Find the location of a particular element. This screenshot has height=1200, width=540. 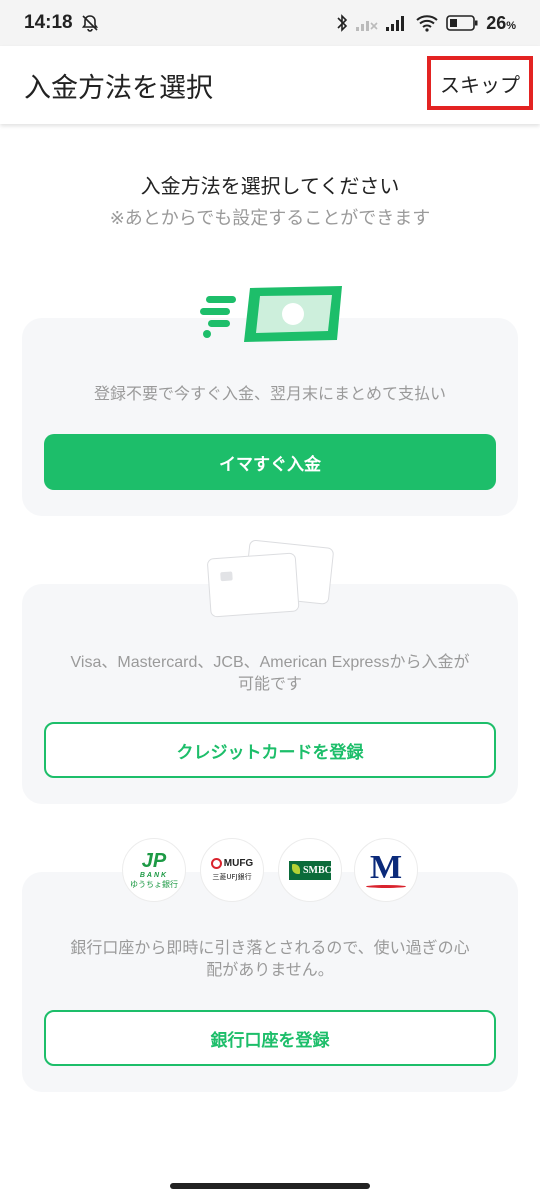

register-bank-account-button: 銀行口座を登録 is located at coordinates (270, 1038).